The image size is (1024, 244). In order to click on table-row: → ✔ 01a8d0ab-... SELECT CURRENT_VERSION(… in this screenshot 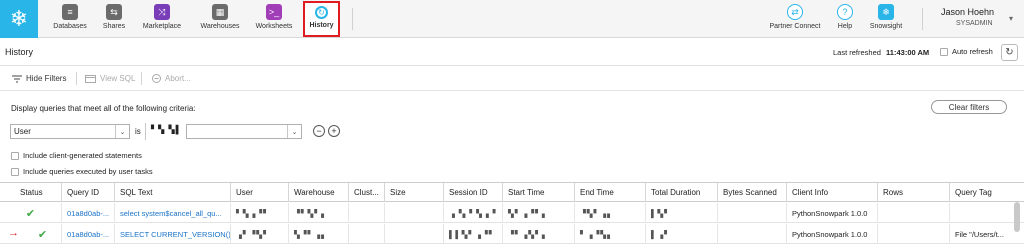, I will do `click(512, 234)`.